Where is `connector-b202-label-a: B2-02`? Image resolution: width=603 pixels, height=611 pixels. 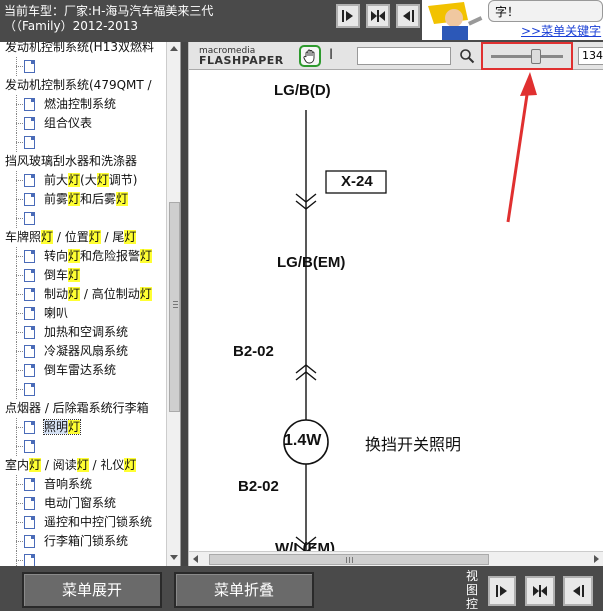 connector-b202-label-a: B2-02 is located at coordinates (253, 351).